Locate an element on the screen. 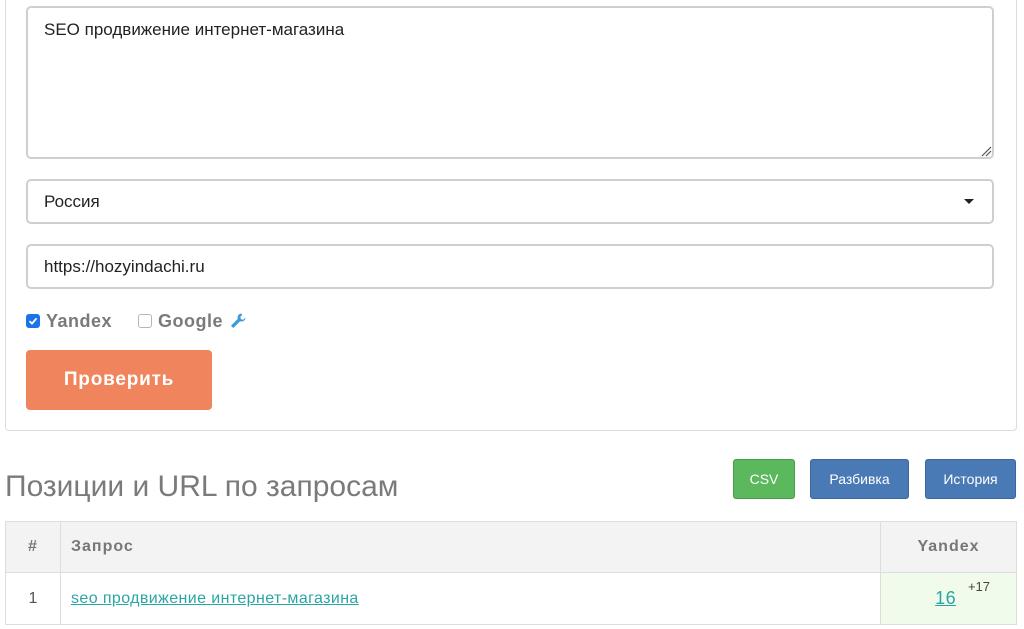 The width and height of the screenshot is (1024, 629). csv-button: CSV is located at coordinates (764, 479).